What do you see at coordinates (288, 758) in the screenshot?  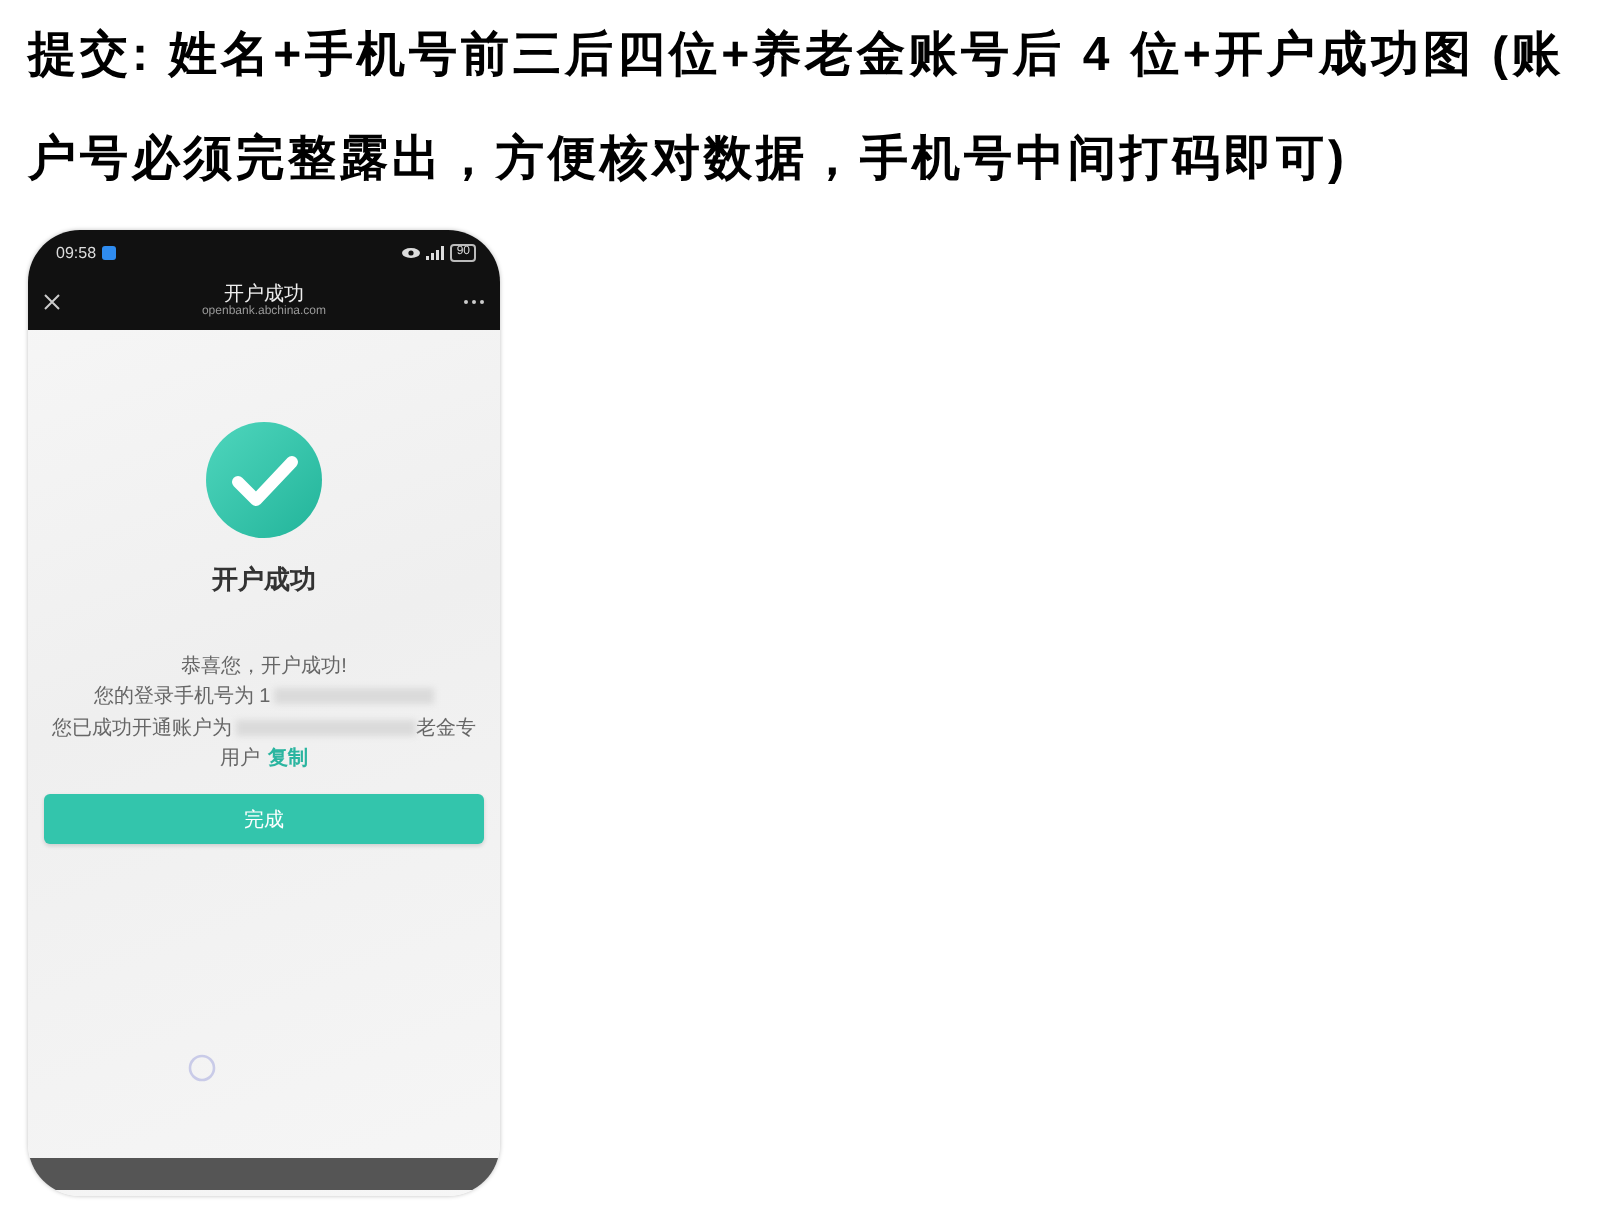 I see `copy-link: 复制` at bounding box center [288, 758].